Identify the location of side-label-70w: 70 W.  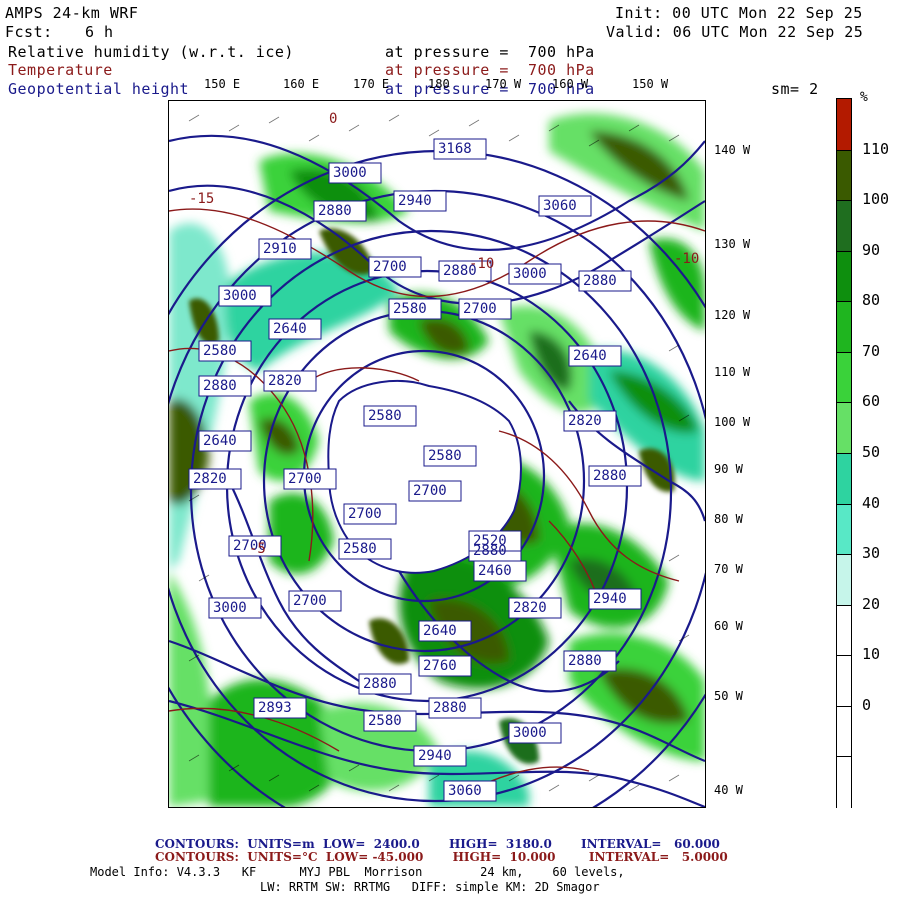
(728, 569).